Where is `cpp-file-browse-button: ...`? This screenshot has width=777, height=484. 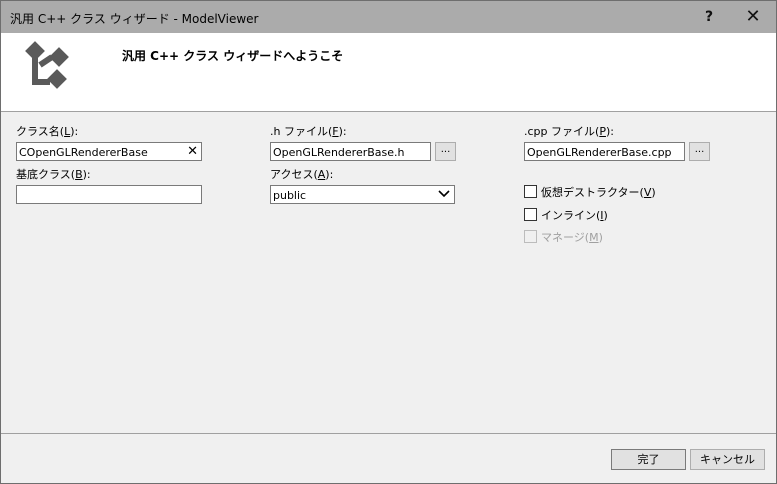
cpp-file-browse-button: ... is located at coordinates (699, 151).